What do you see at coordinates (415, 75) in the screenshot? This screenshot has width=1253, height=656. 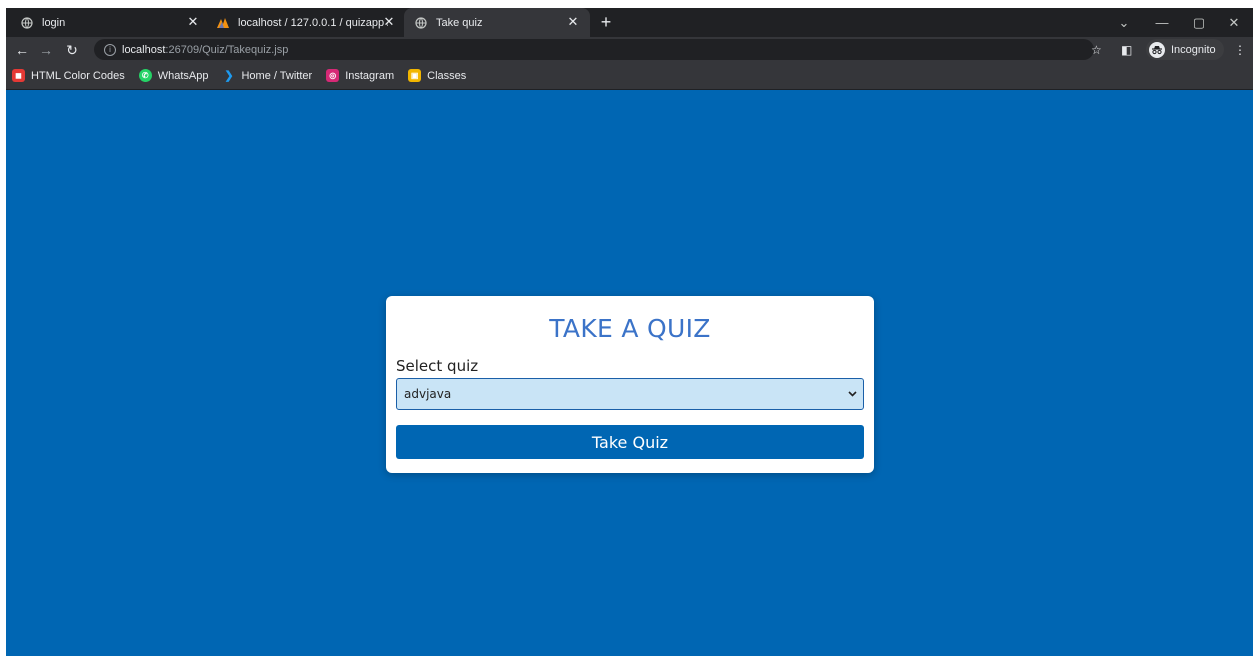 I see `classroom-icon: ▣` at bounding box center [415, 75].